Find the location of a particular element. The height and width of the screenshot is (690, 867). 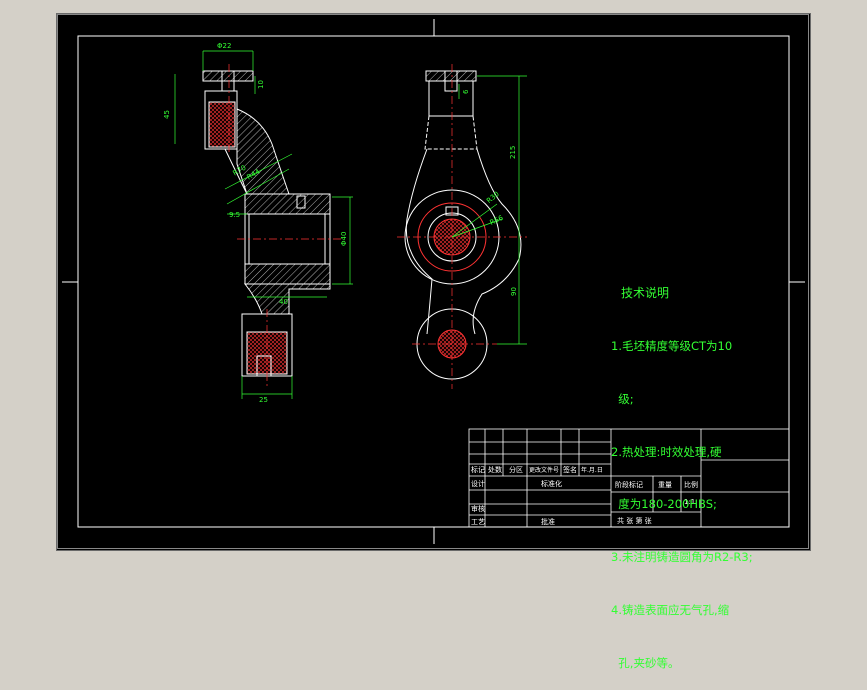

tech-note-line: 2.热处理:时效处理,硬 is located at coordinates (666, 451).